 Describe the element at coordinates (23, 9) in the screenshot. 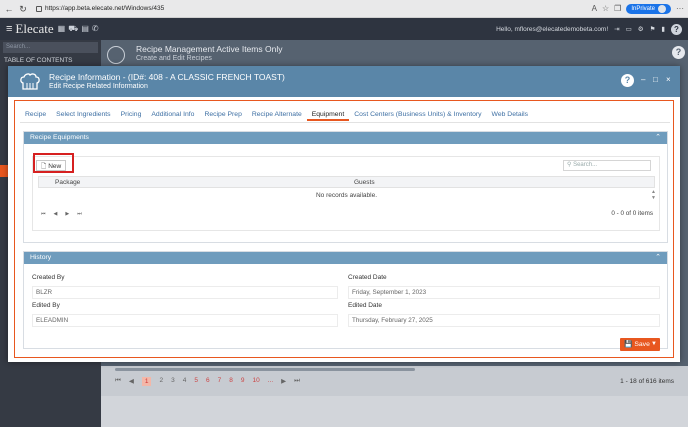

I see `refresh-icon: ↻` at that location.